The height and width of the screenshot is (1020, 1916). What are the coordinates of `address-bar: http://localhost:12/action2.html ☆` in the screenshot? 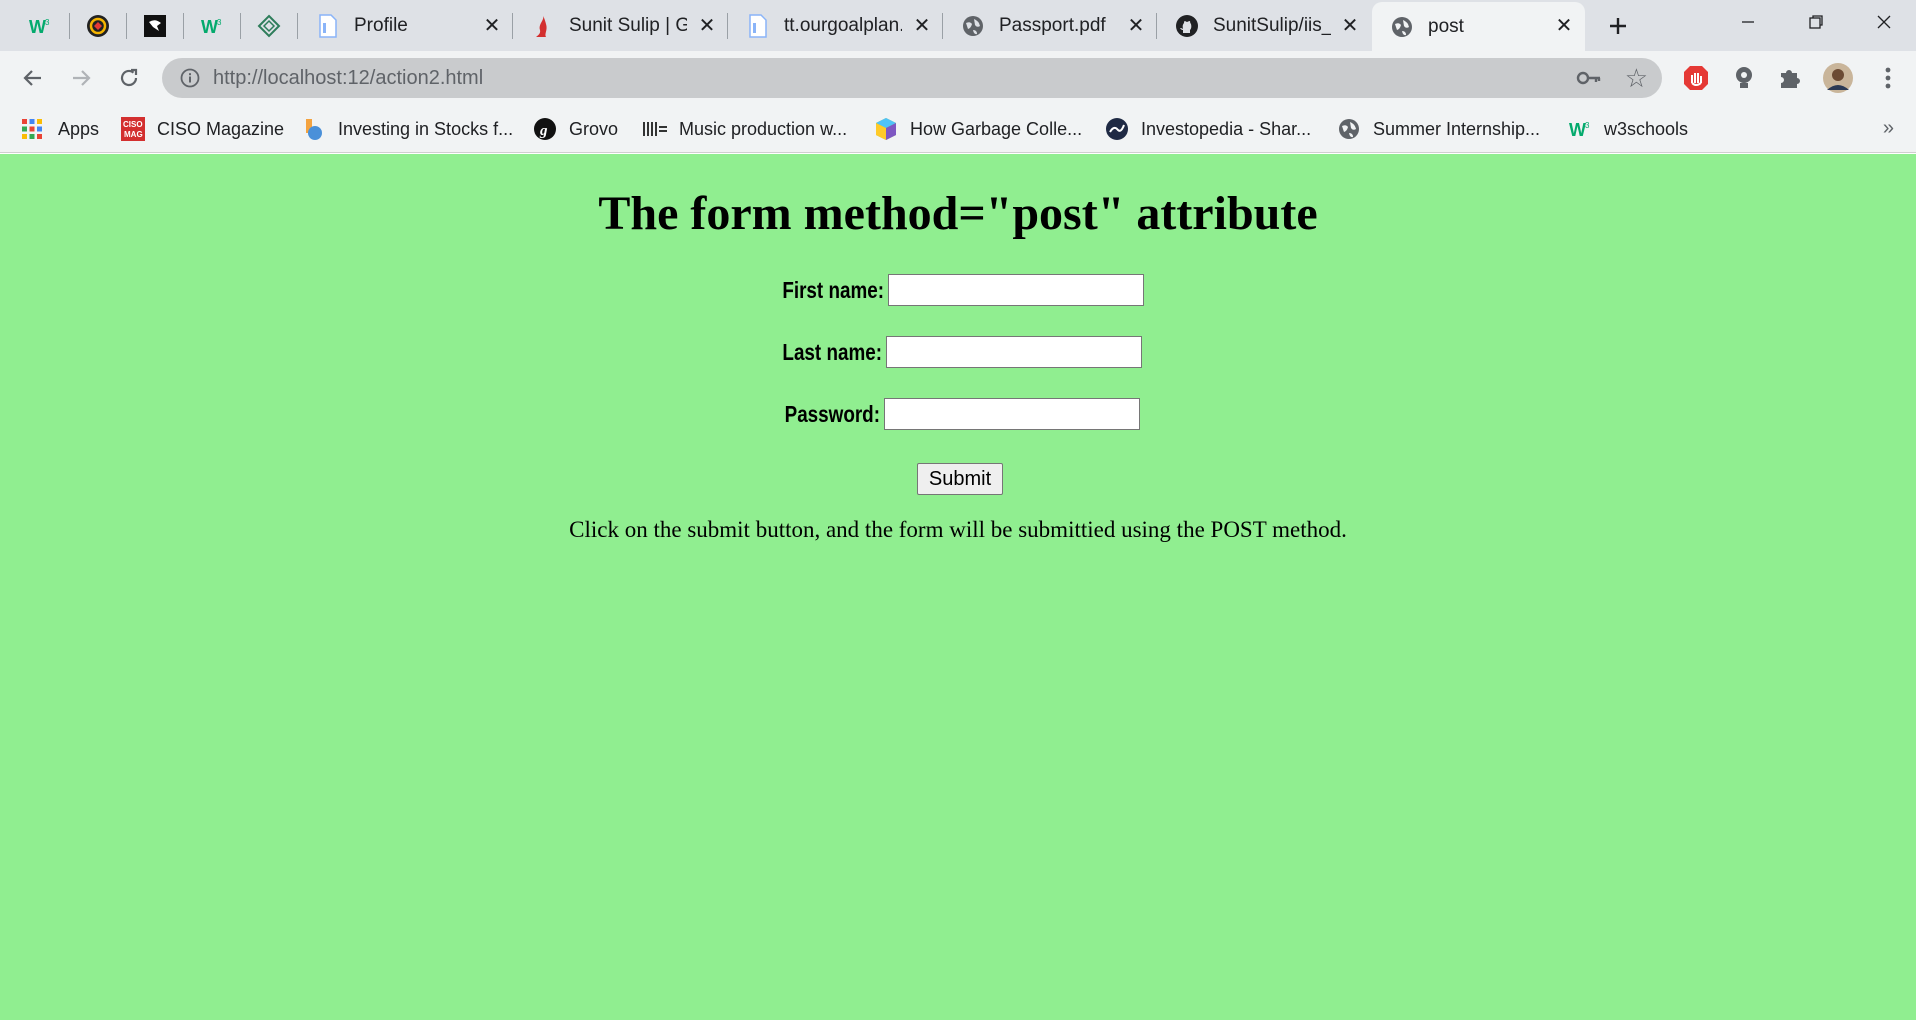 It's located at (912, 78).